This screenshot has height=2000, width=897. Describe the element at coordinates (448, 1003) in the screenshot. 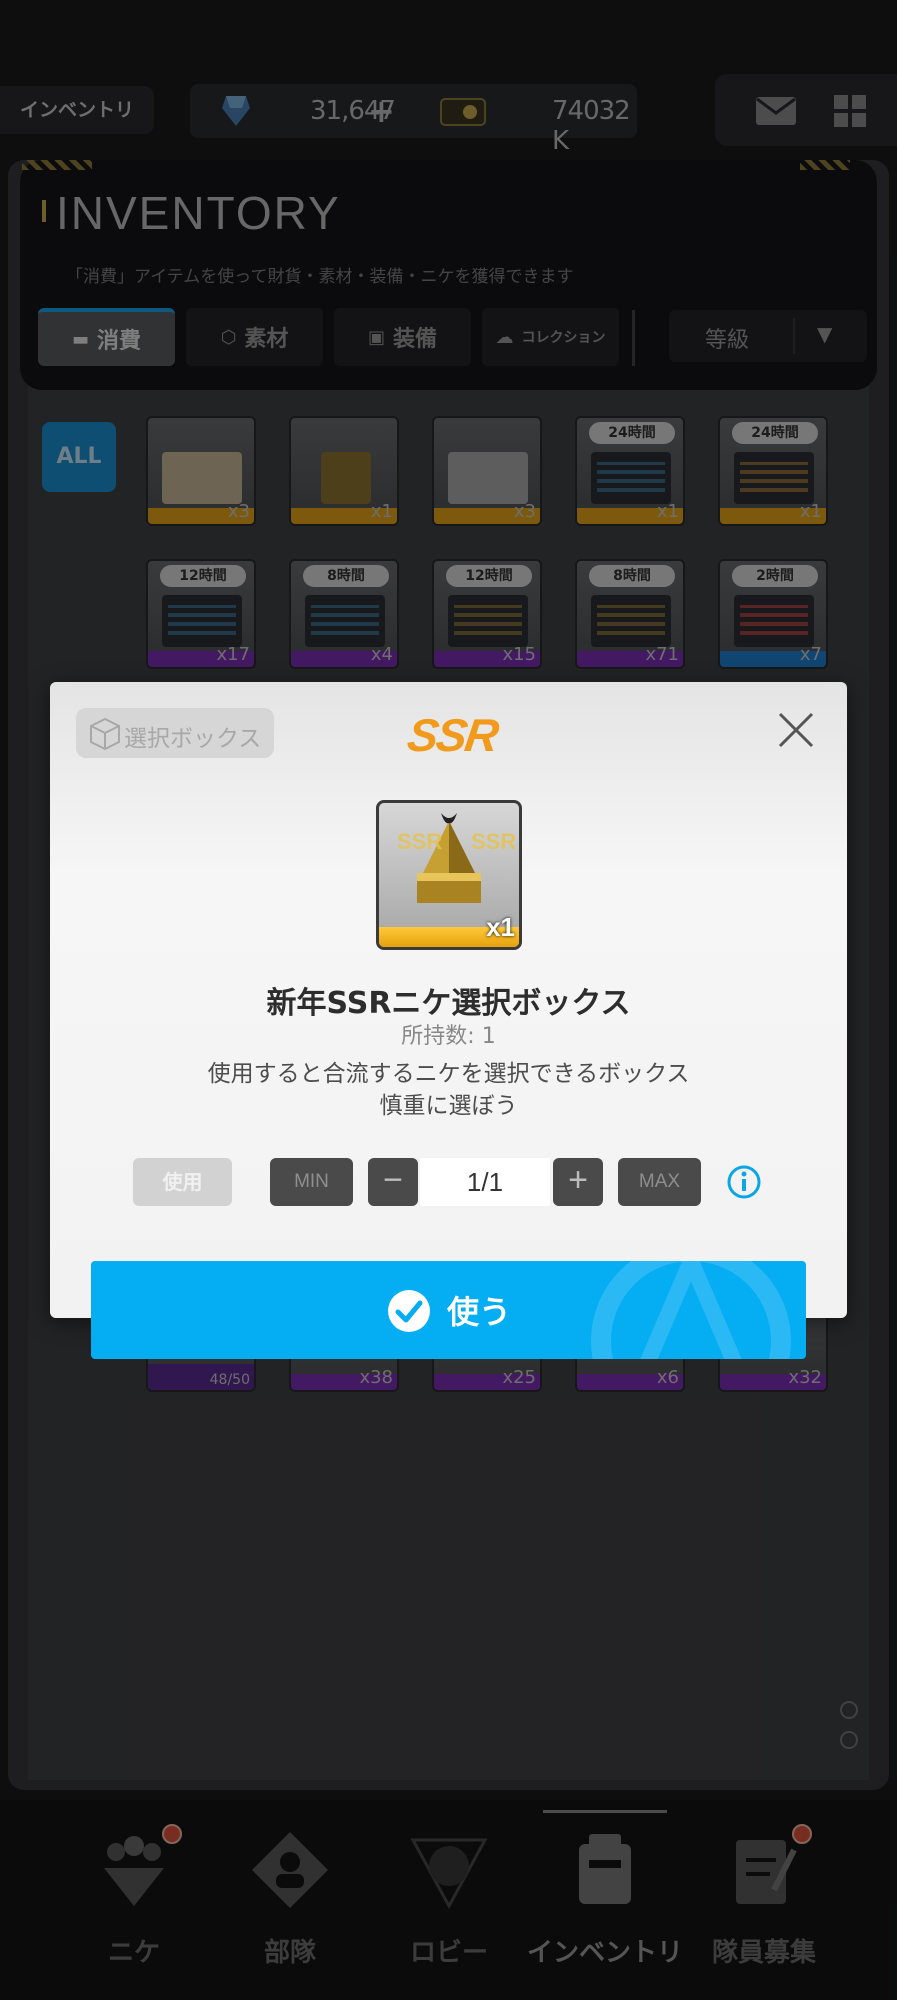

I see `item-name: 新年SSRニケ選択ボックス` at that location.